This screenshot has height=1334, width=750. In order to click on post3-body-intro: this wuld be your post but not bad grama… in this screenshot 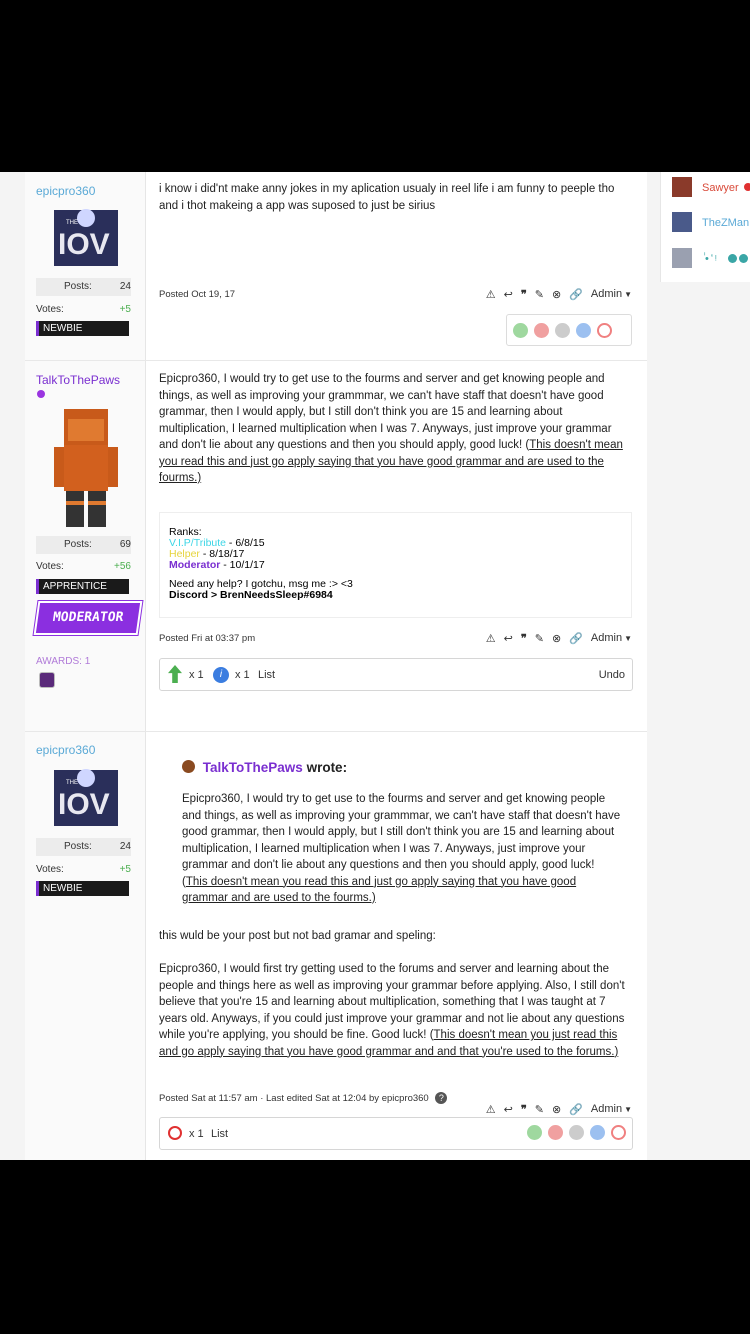, I will do `click(297, 936)`.